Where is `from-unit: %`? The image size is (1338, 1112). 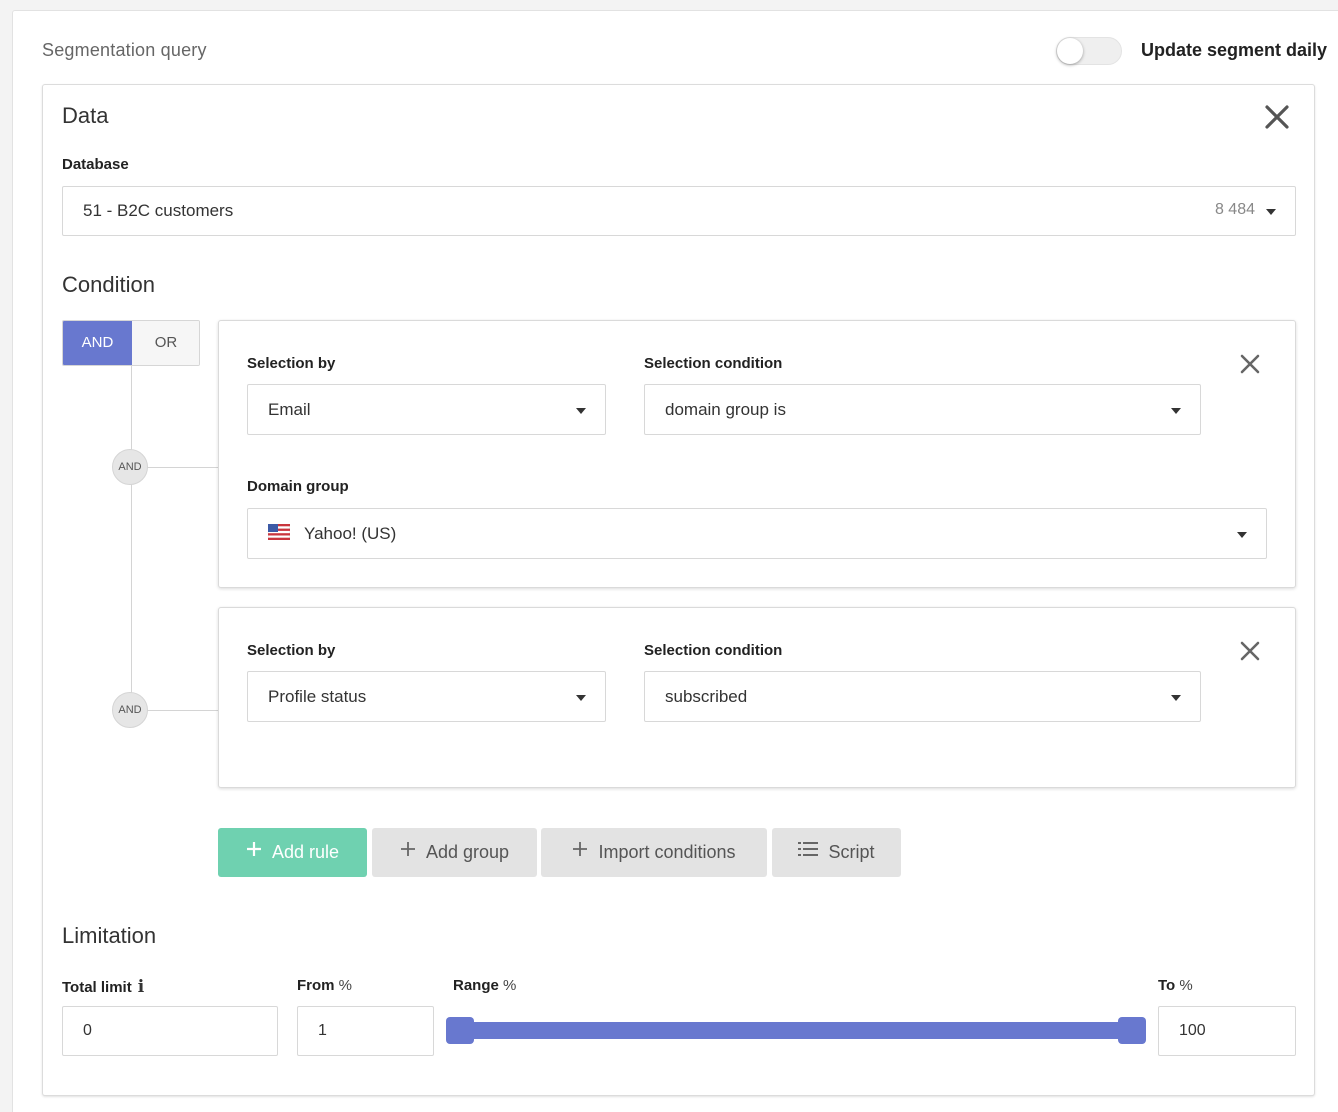 from-unit: % is located at coordinates (345, 985).